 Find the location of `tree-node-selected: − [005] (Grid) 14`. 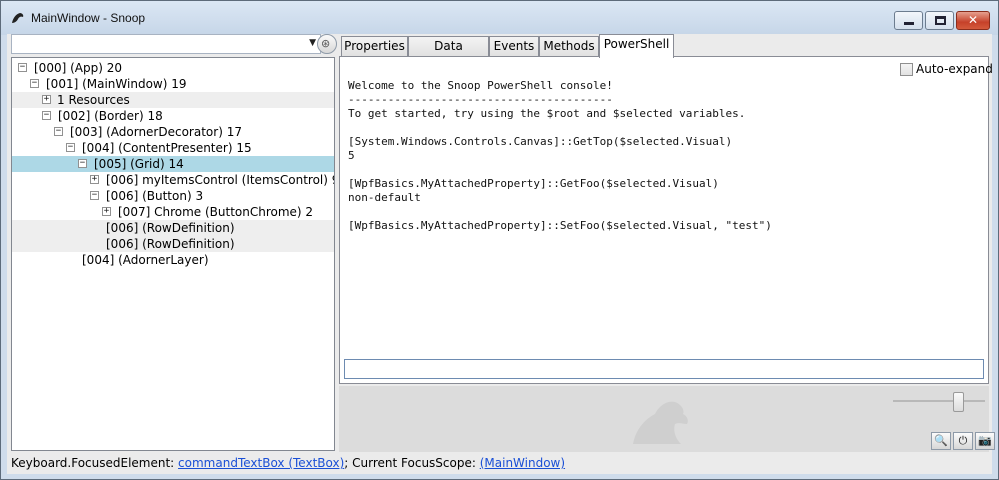

tree-node-selected: − [005] (Grid) 14 is located at coordinates (173, 164).